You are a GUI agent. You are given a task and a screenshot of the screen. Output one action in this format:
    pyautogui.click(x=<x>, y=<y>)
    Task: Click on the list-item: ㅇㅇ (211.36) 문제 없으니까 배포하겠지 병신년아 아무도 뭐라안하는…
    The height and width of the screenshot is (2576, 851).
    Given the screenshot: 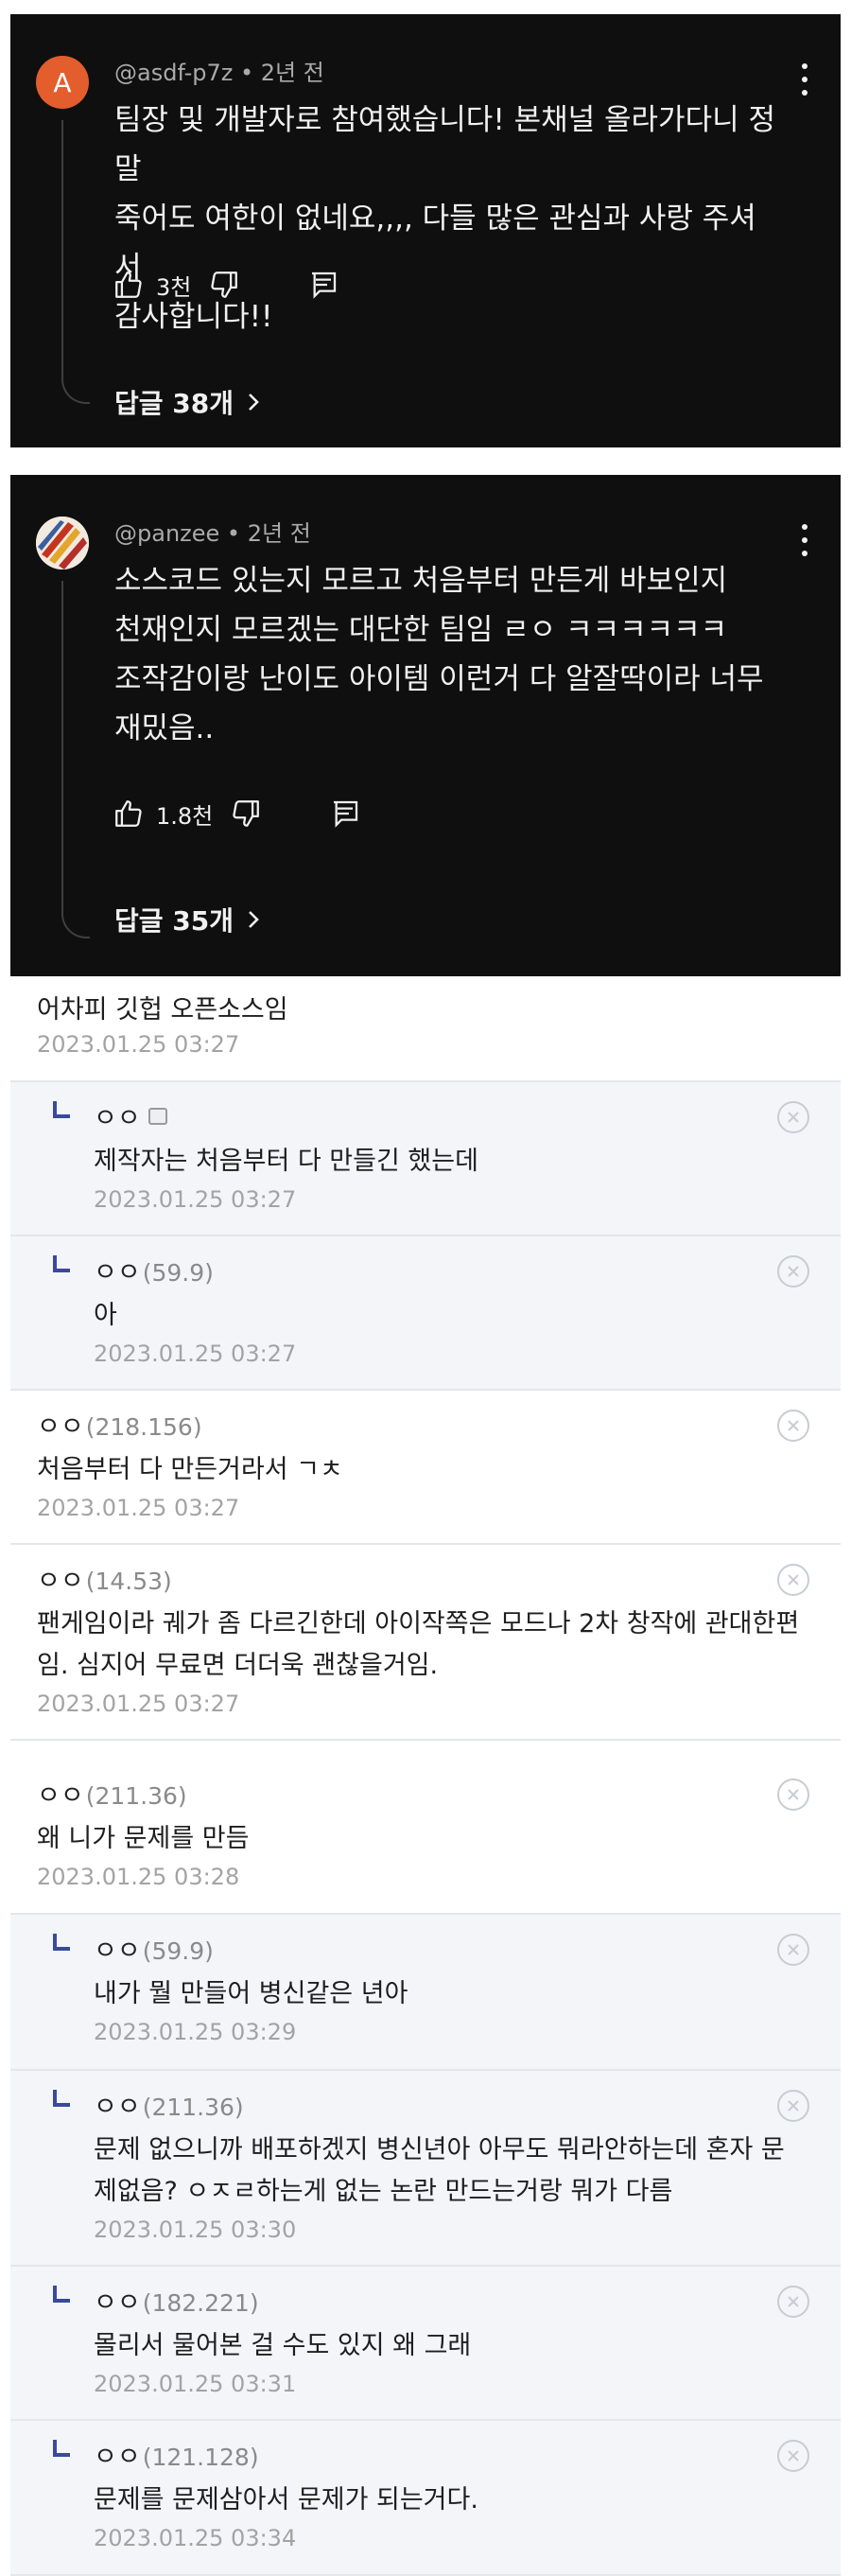 What is the action you would take?
    pyautogui.click(x=426, y=2169)
    